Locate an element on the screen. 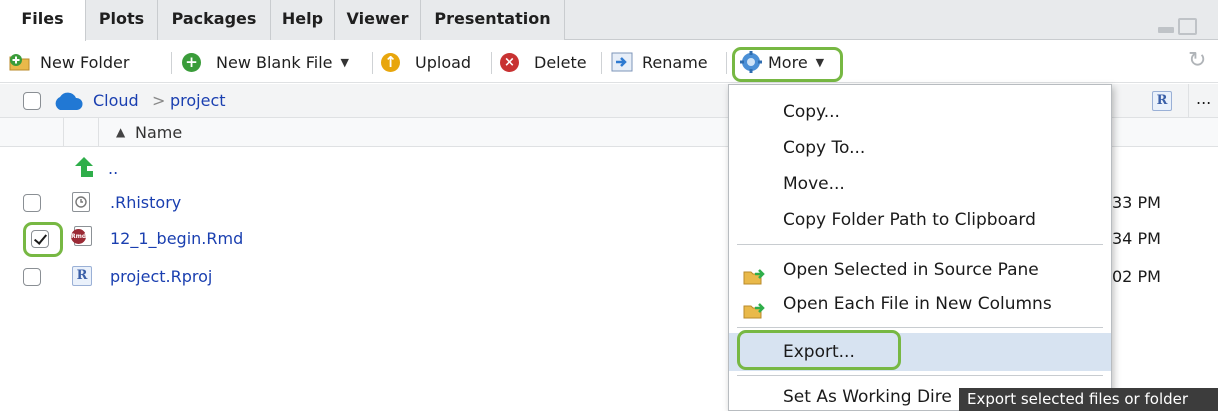  up-arrow-icon is located at coordinates (84, 167).